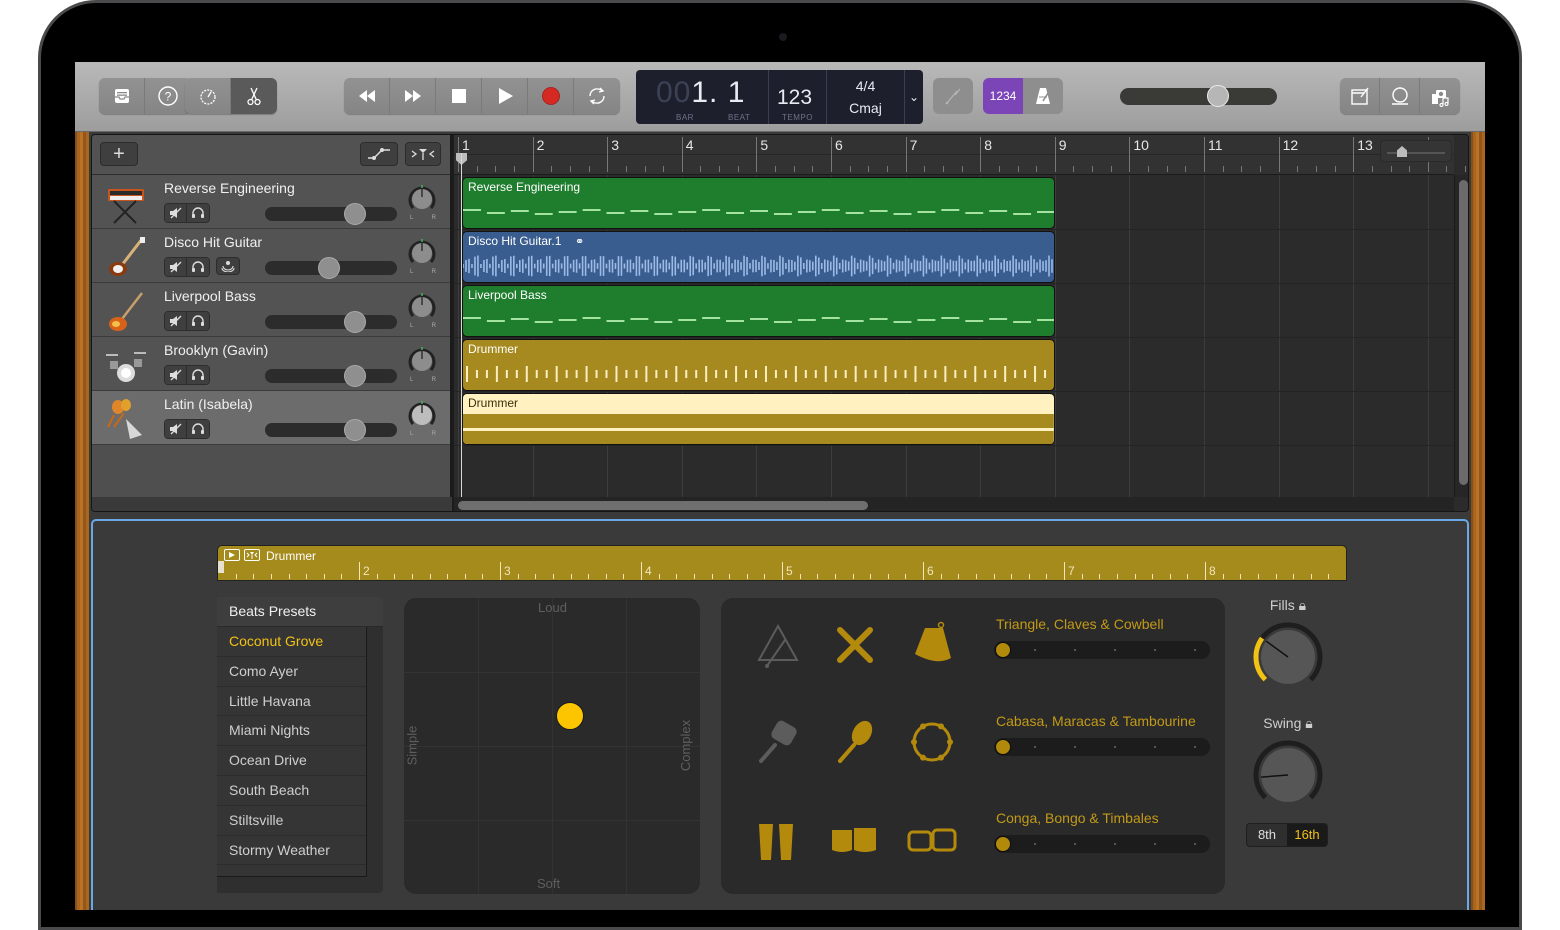  I want to click on track-name: Brooklyn (Gavin), so click(216, 350).